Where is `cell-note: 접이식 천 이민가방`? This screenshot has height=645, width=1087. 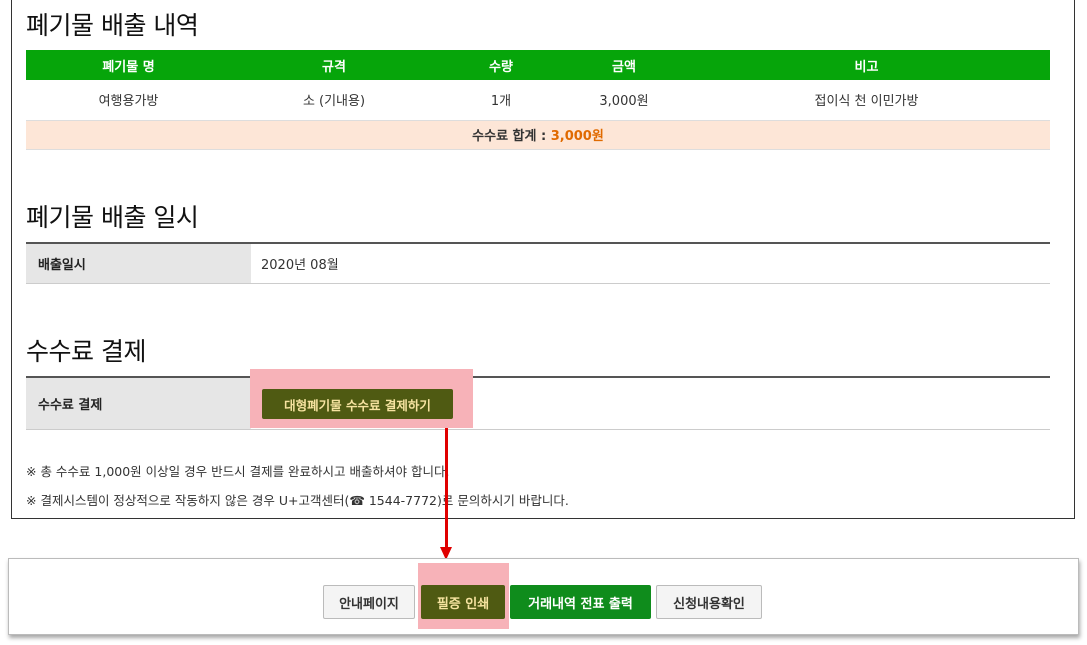
cell-note: 접이식 천 이민가방 is located at coordinates (866, 100).